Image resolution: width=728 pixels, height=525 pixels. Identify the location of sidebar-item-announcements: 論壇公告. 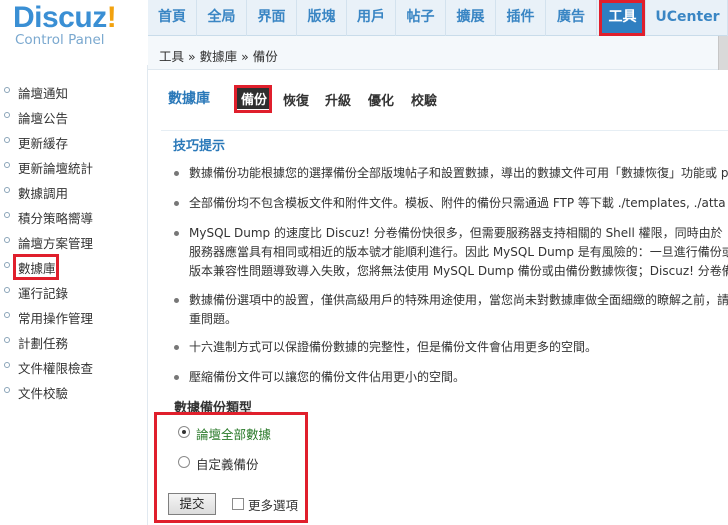
(74, 116).